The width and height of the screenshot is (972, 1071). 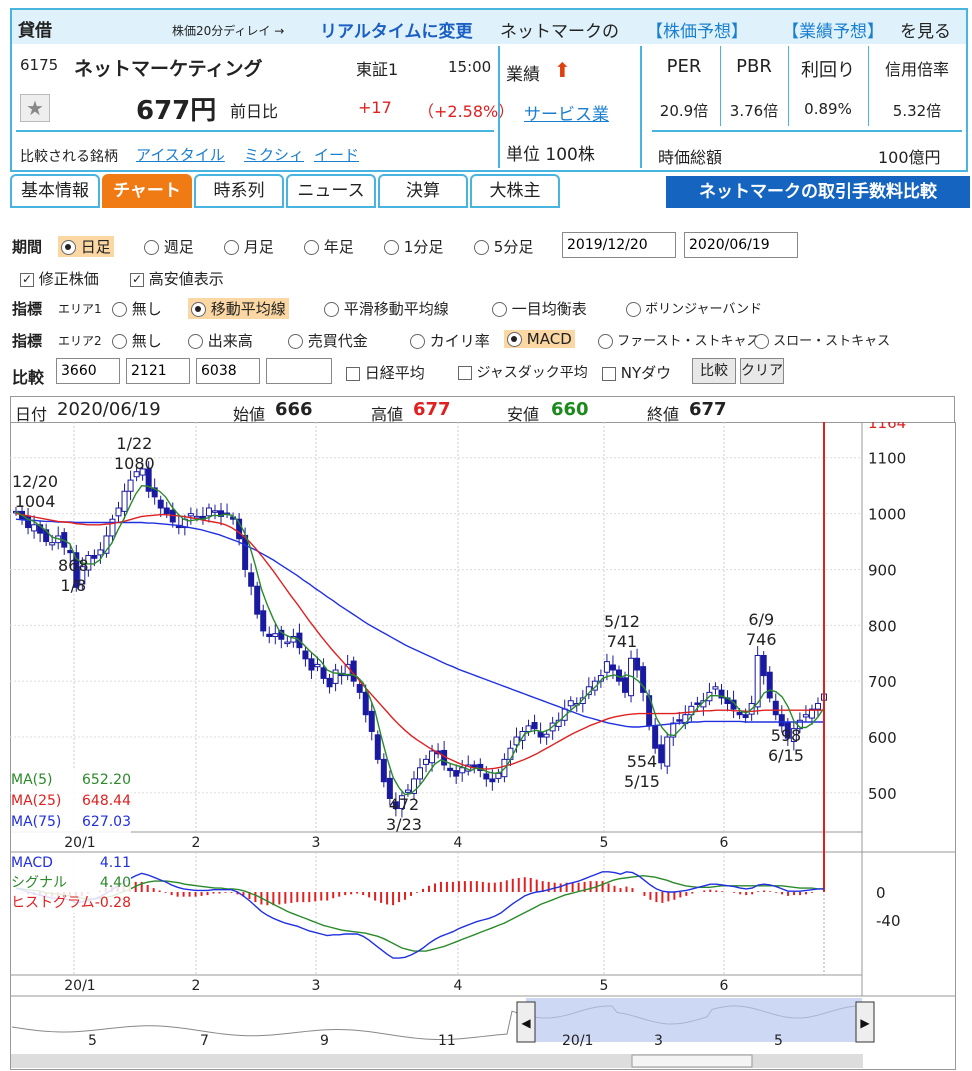 I want to click on radio-volume, so click(x=195, y=341).